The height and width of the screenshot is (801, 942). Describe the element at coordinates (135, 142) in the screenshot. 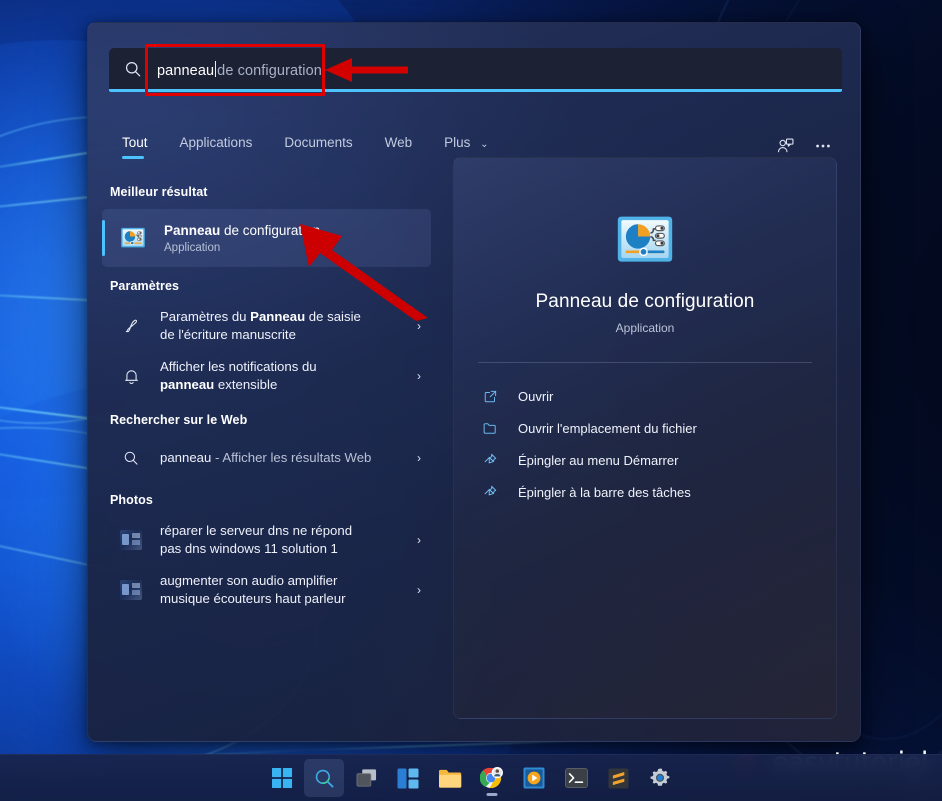

I see `tab-label: Tout` at that location.